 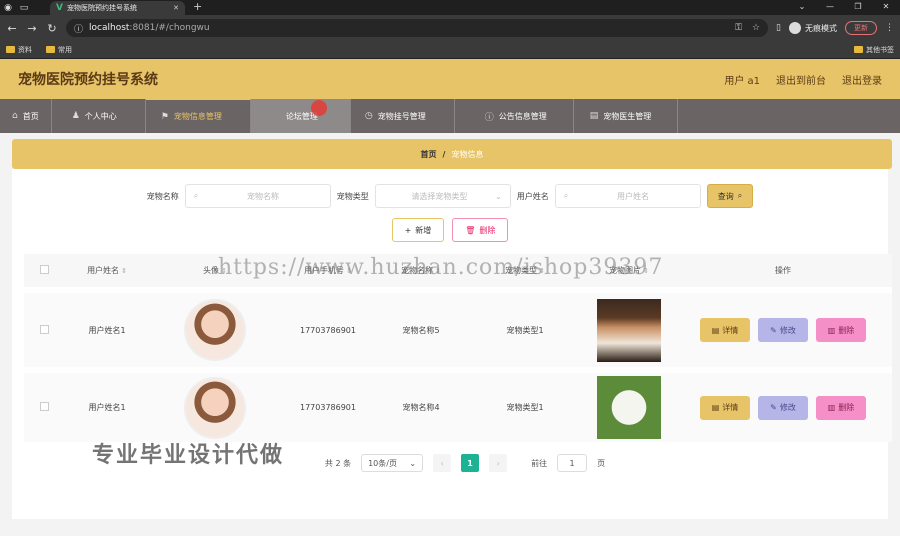 What do you see at coordinates (107, 404) in the screenshot?
I see `cell-user-name: 用户姓名1` at bounding box center [107, 404].